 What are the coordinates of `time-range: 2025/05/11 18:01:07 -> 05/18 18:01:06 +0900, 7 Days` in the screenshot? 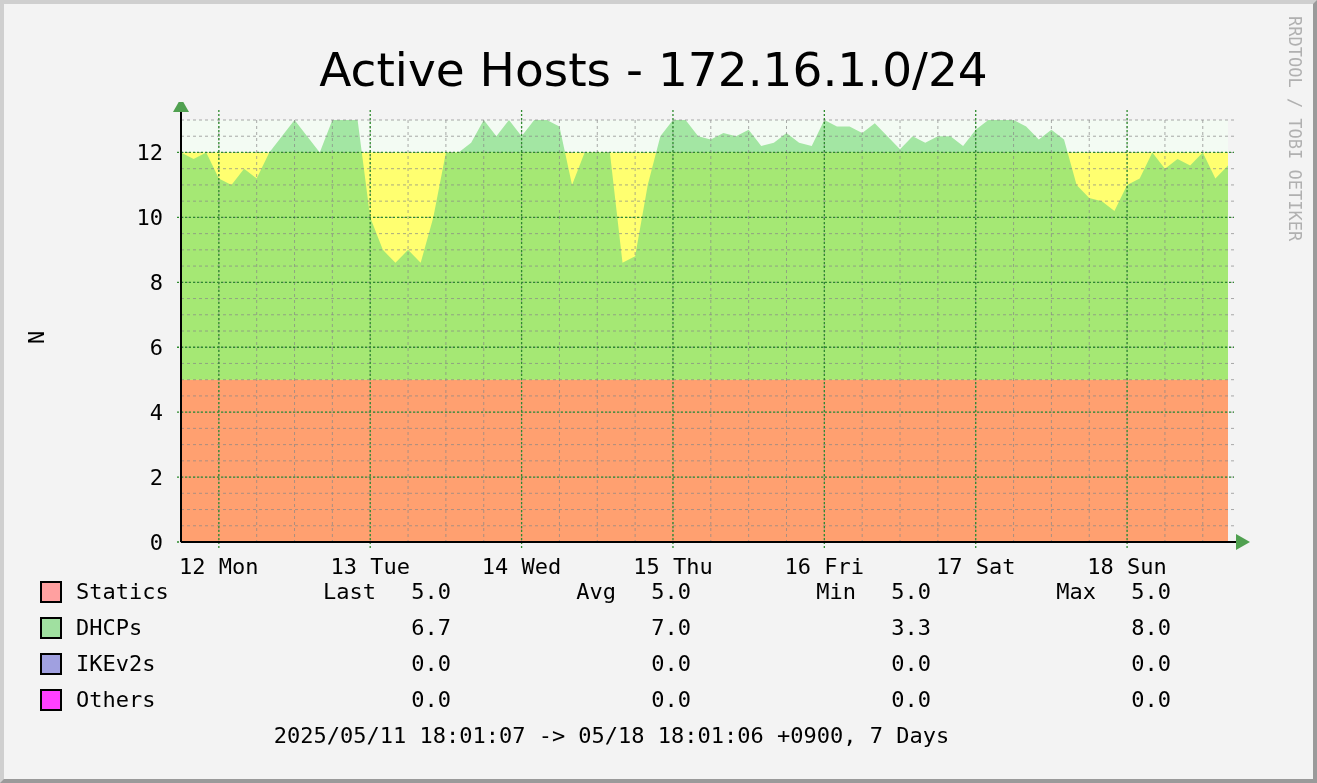 It's located at (611, 736).